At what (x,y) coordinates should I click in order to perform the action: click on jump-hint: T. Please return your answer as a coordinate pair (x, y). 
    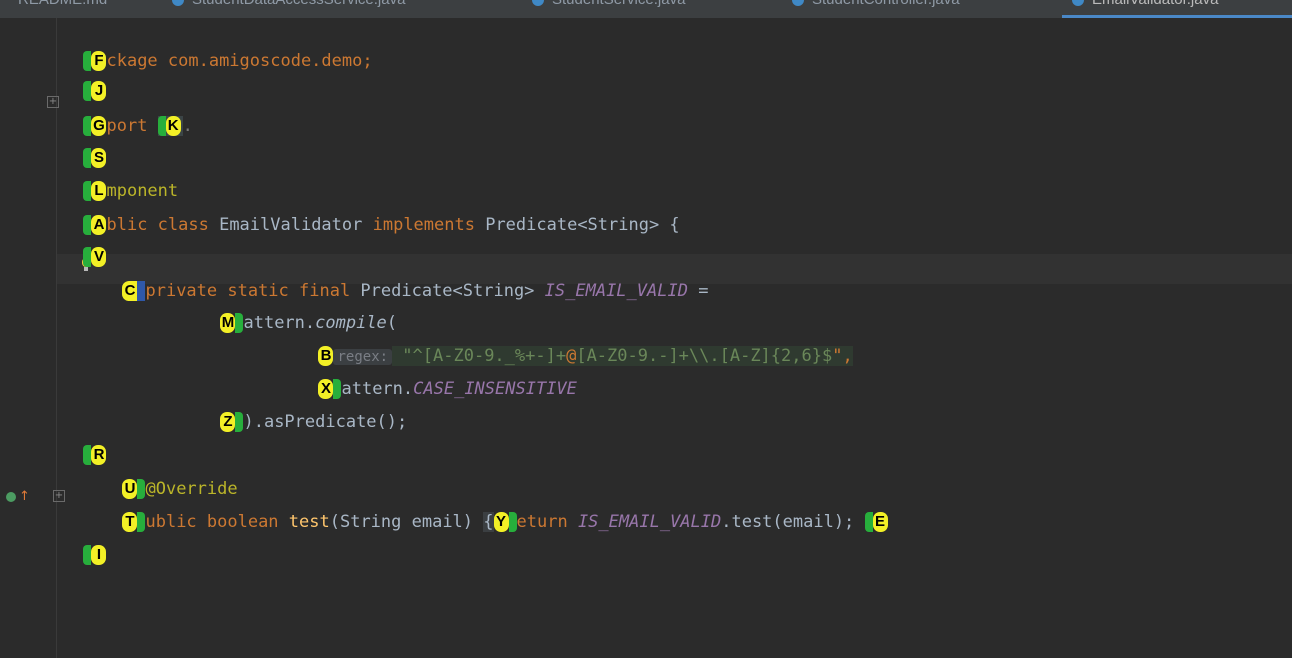
    Looking at the image, I should click on (134, 522).